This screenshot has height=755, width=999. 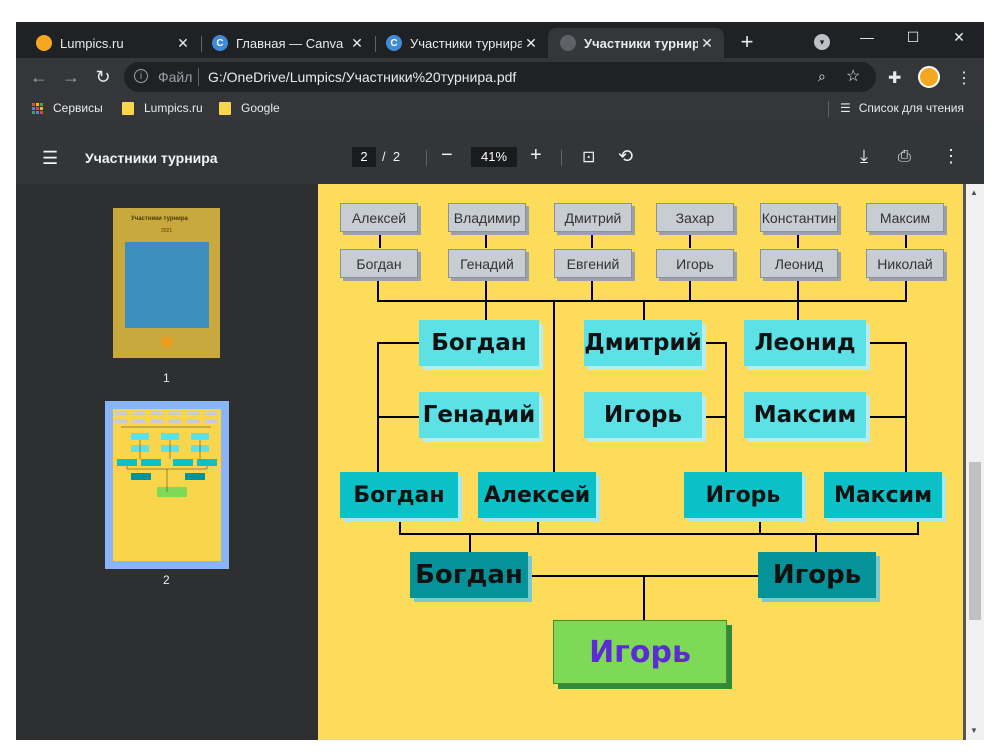 I want to click on thumbnail-bracket-preview, so click(x=166, y=454).